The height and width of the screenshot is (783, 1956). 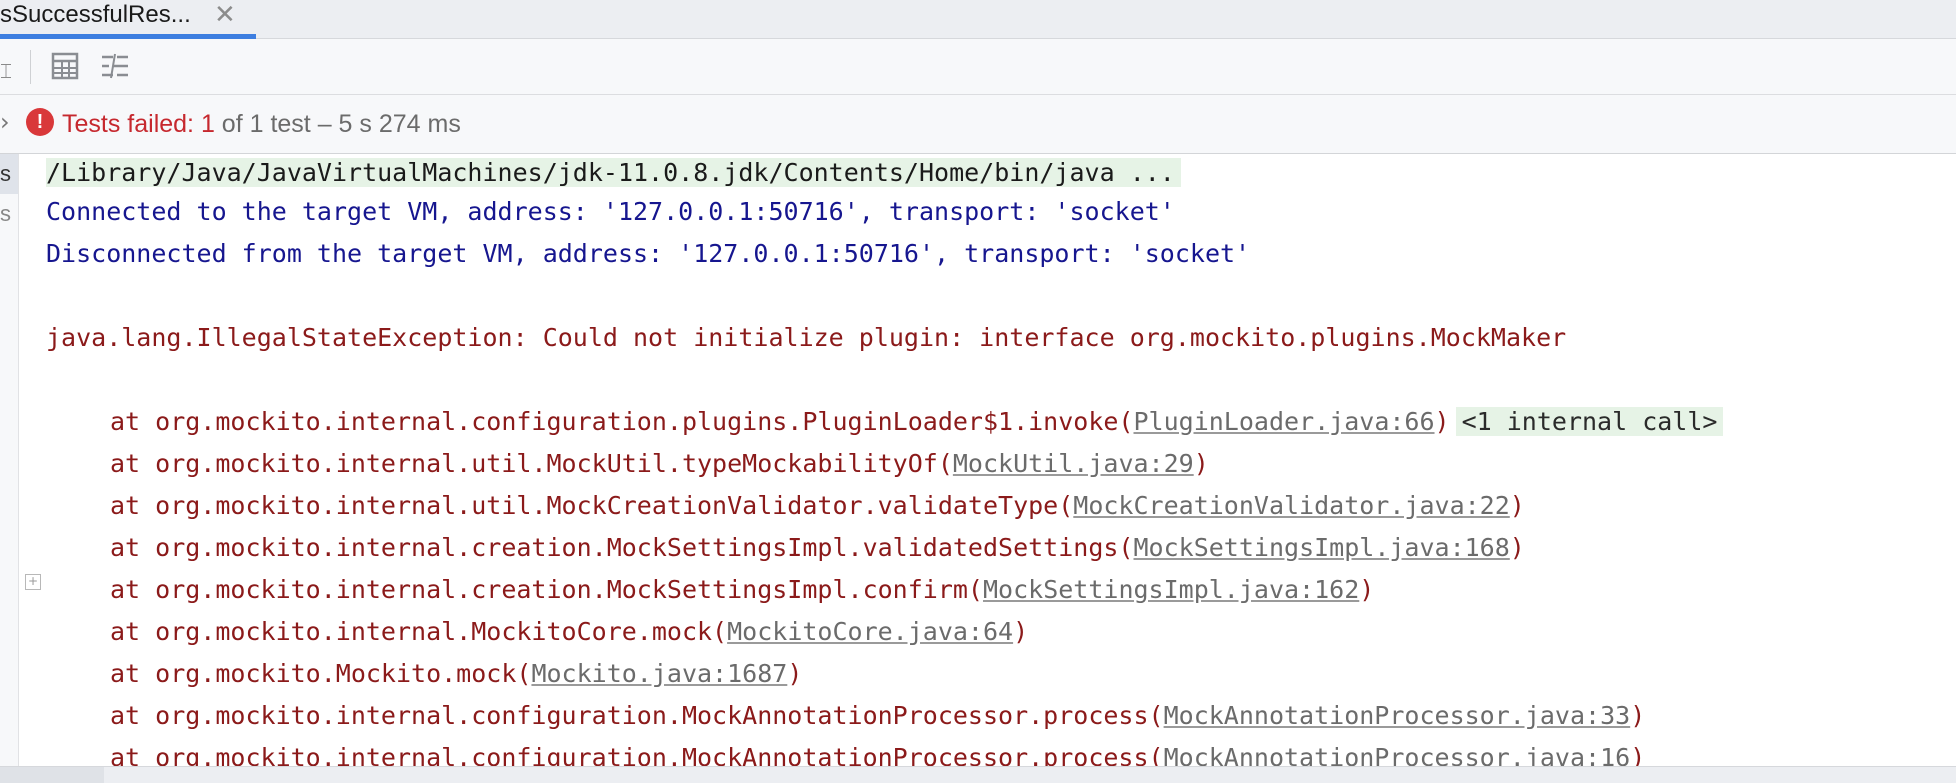 I want to click on source-link: Mockito.java:1687, so click(x=659, y=673).